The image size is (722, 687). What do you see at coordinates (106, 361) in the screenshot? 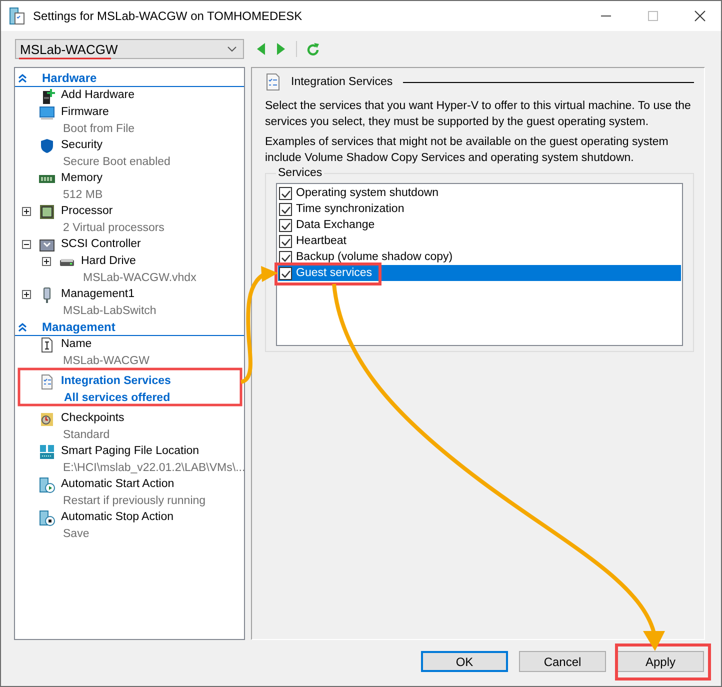
I see `item-detail: MSLab-WACGW` at bounding box center [106, 361].